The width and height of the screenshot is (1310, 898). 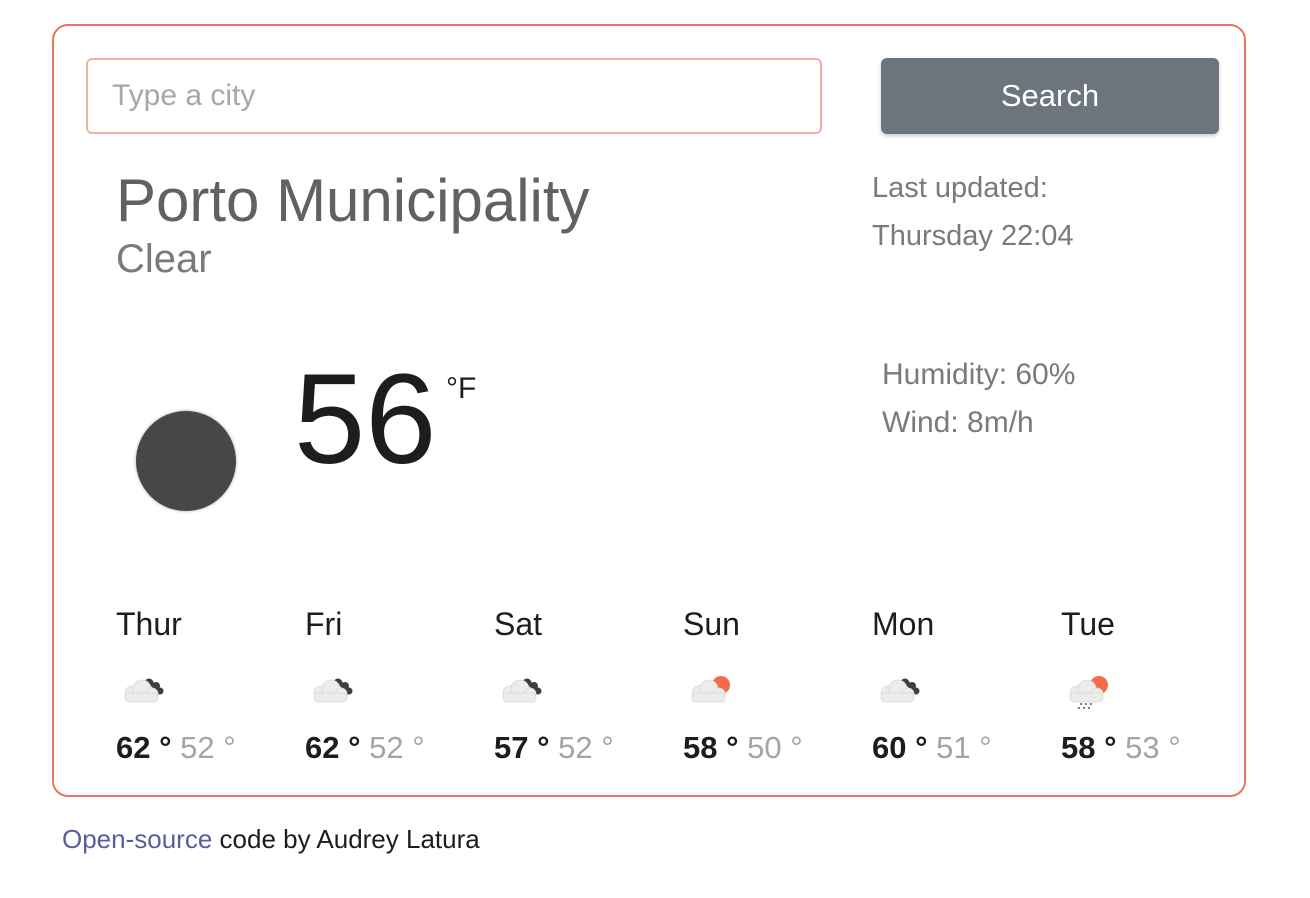 What do you see at coordinates (365, 419) in the screenshot?
I see `current-temperature: 56` at bounding box center [365, 419].